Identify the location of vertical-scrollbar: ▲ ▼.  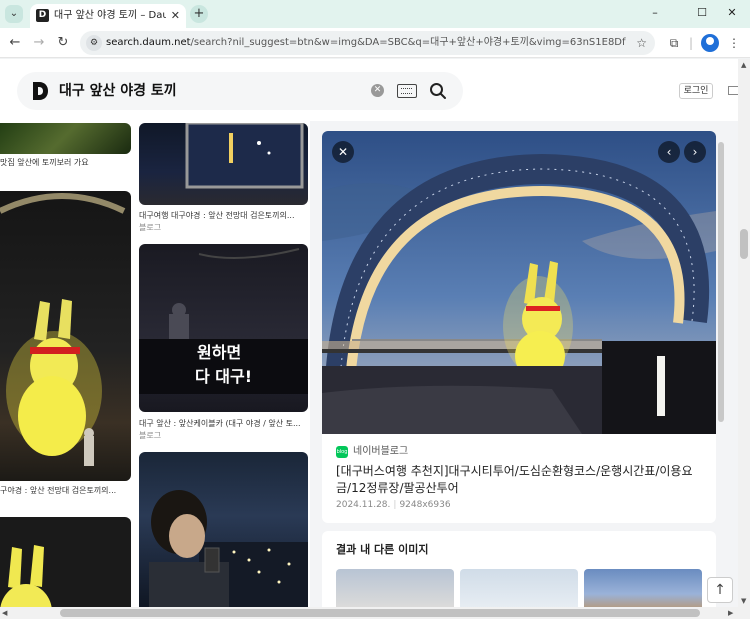
(744, 333).